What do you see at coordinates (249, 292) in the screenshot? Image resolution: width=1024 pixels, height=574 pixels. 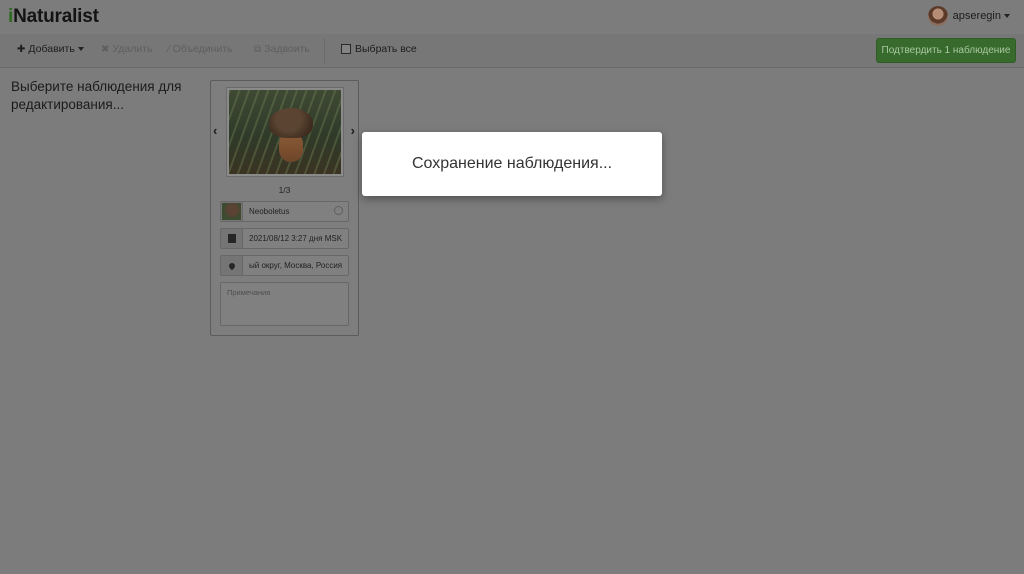 I see `notes-placeholder: Примечания` at bounding box center [249, 292].